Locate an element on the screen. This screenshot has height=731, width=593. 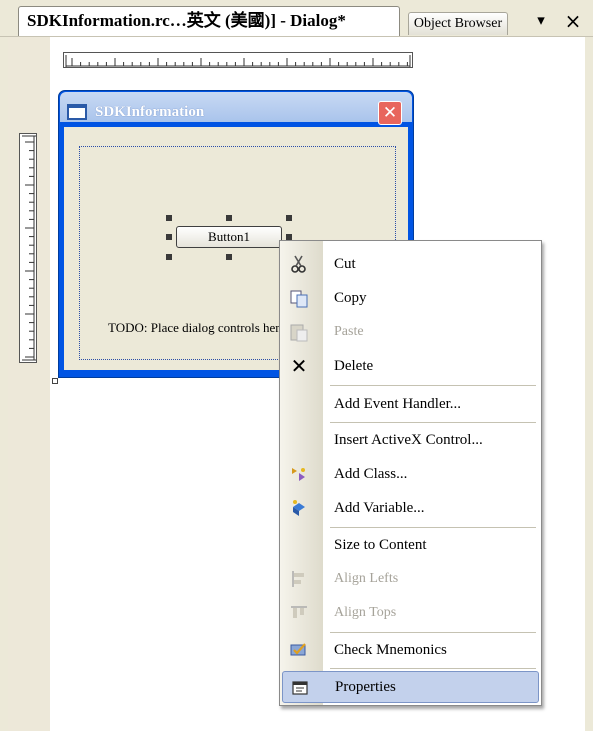
menu-item-align-lefts: Align Lefts is located at coordinates (410, 579).